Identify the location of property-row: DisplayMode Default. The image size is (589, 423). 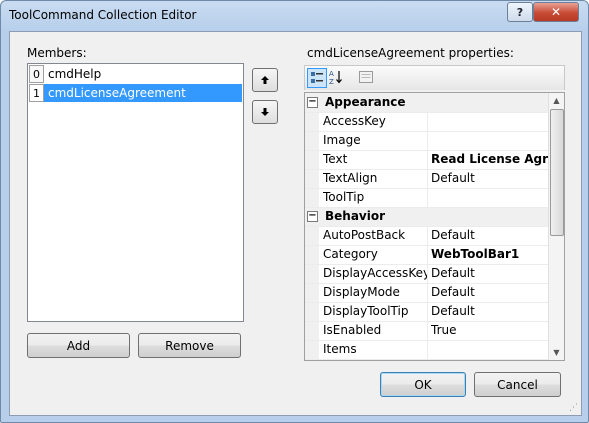
(427, 293).